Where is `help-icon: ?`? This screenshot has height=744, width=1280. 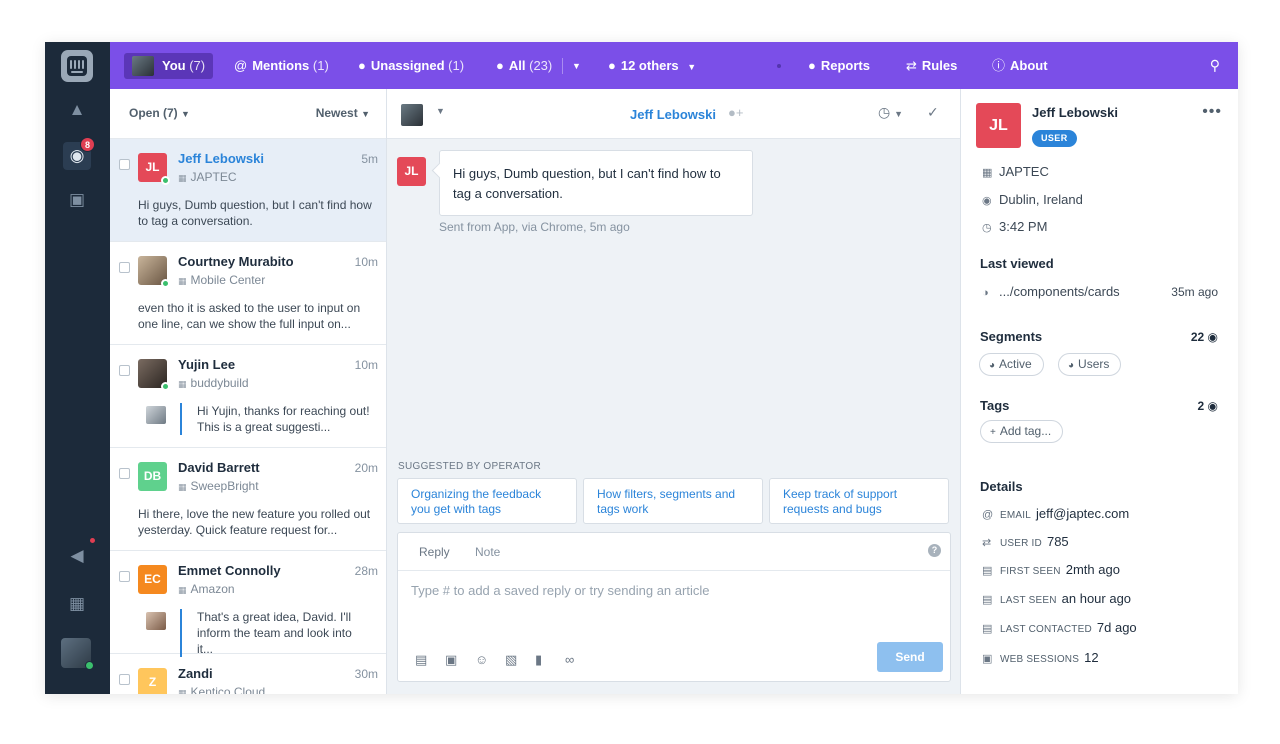
help-icon: ? is located at coordinates (934, 550).